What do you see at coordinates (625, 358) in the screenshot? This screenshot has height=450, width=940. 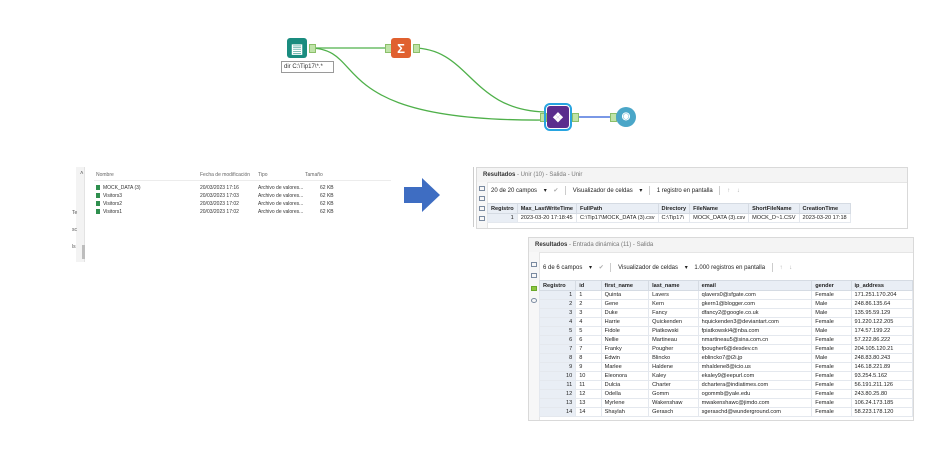 I see `cell: Edwin` at bounding box center [625, 358].